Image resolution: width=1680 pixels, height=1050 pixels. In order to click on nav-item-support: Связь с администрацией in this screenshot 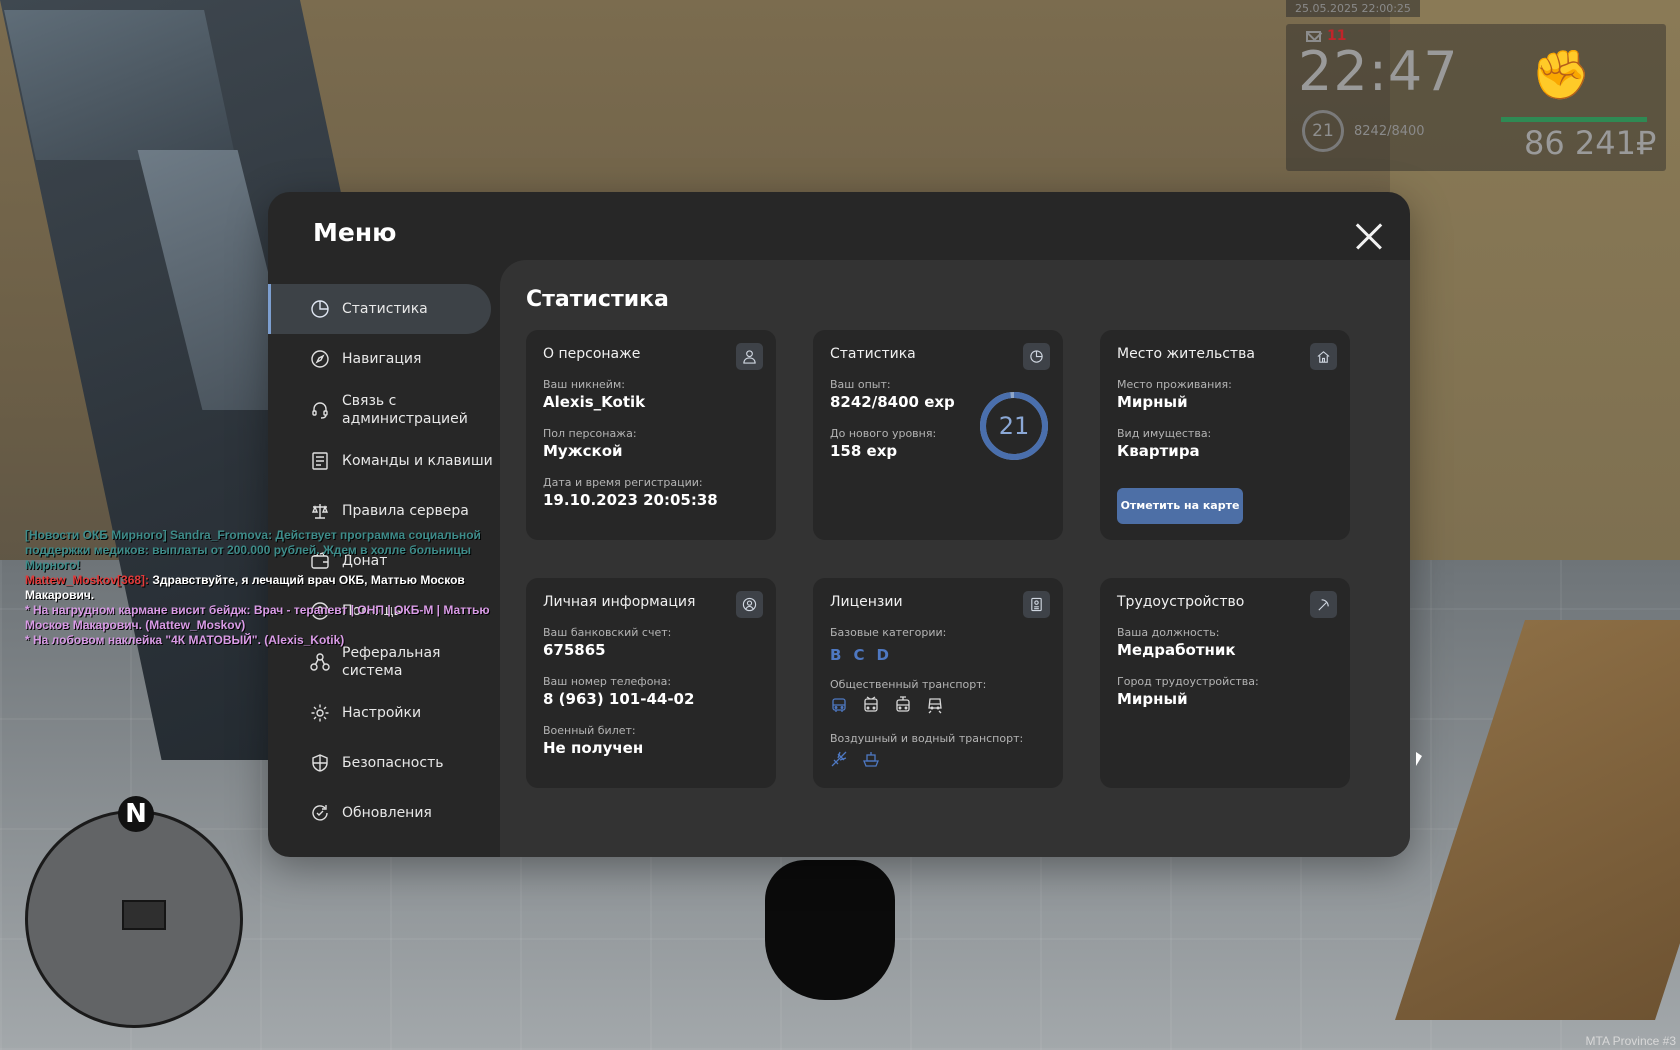, I will do `click(384, 410)`.